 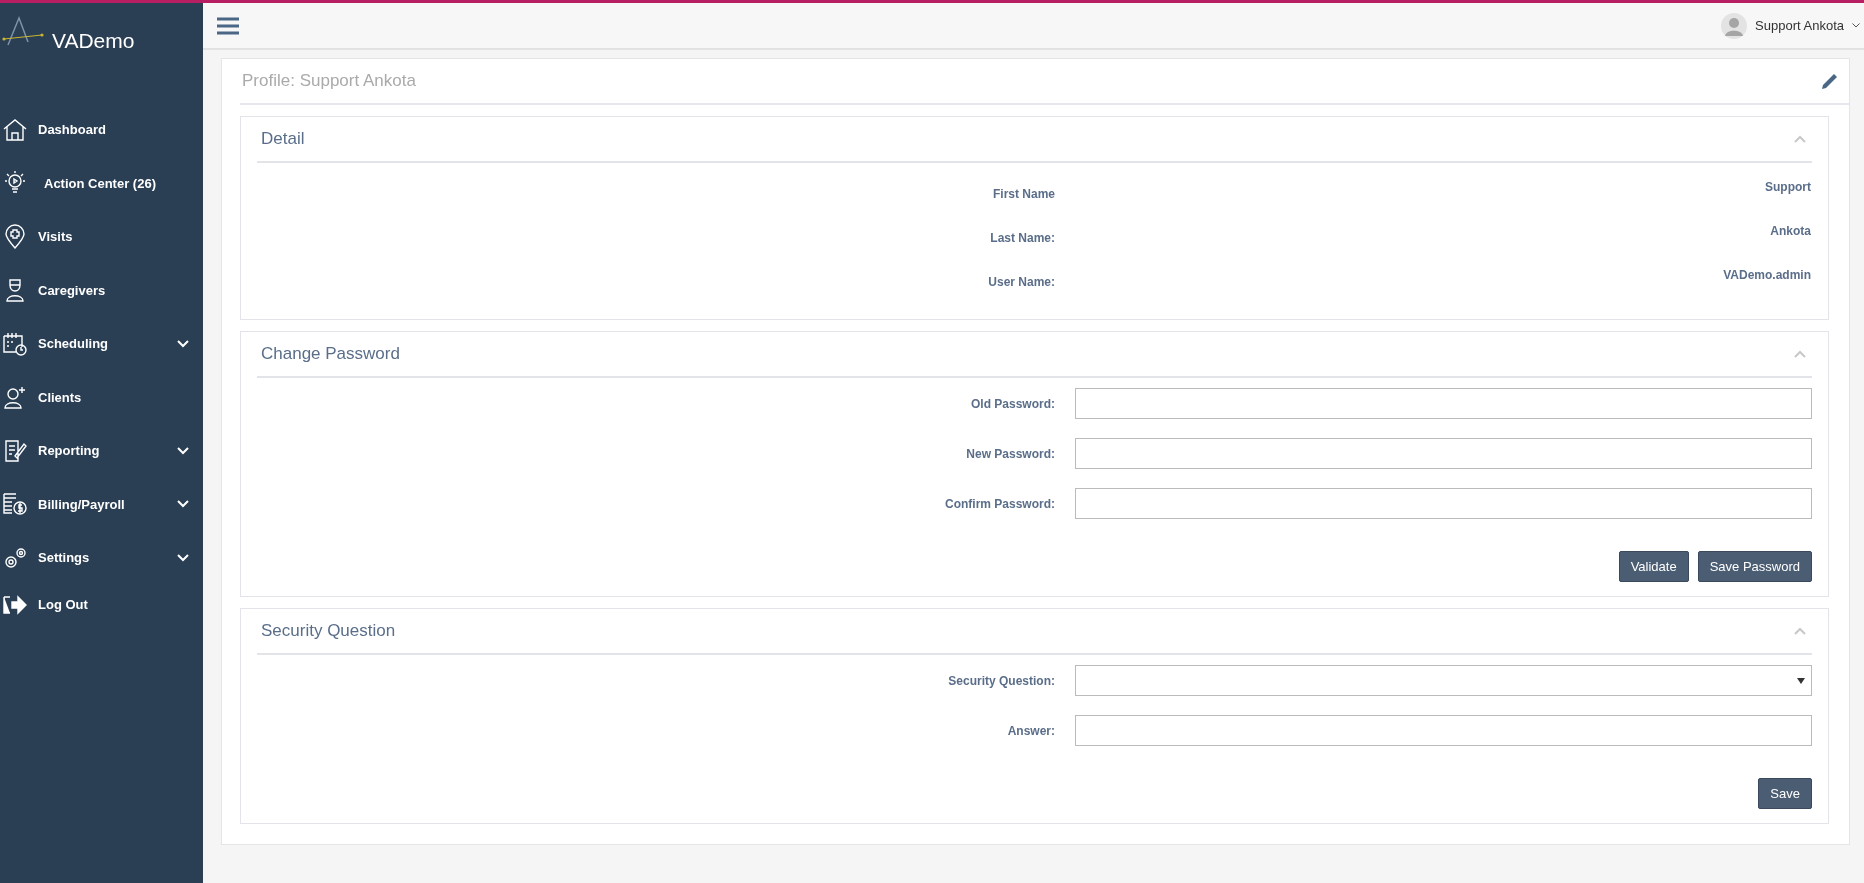 What do you see at coordinates (1830, 81) in the screenshot?
I see `pencil-icon` at bounding box center [1830, 81].